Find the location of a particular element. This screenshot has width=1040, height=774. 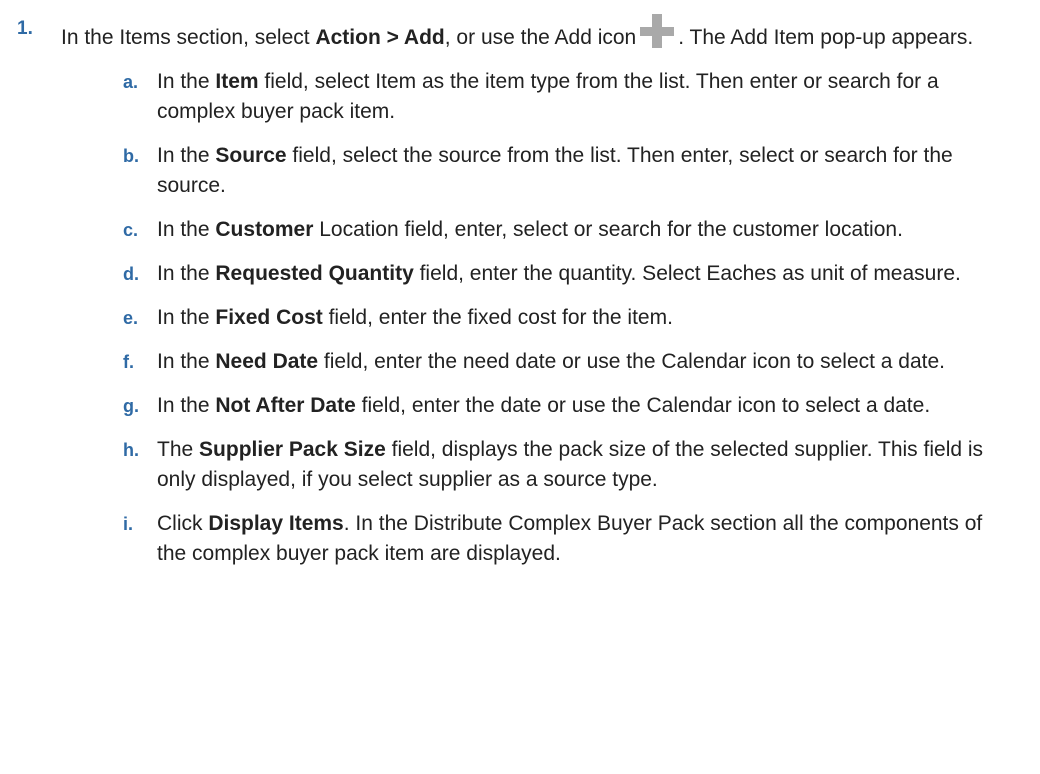

field-name-not-after-date: Not After Date is located at coordinates (285, 405).